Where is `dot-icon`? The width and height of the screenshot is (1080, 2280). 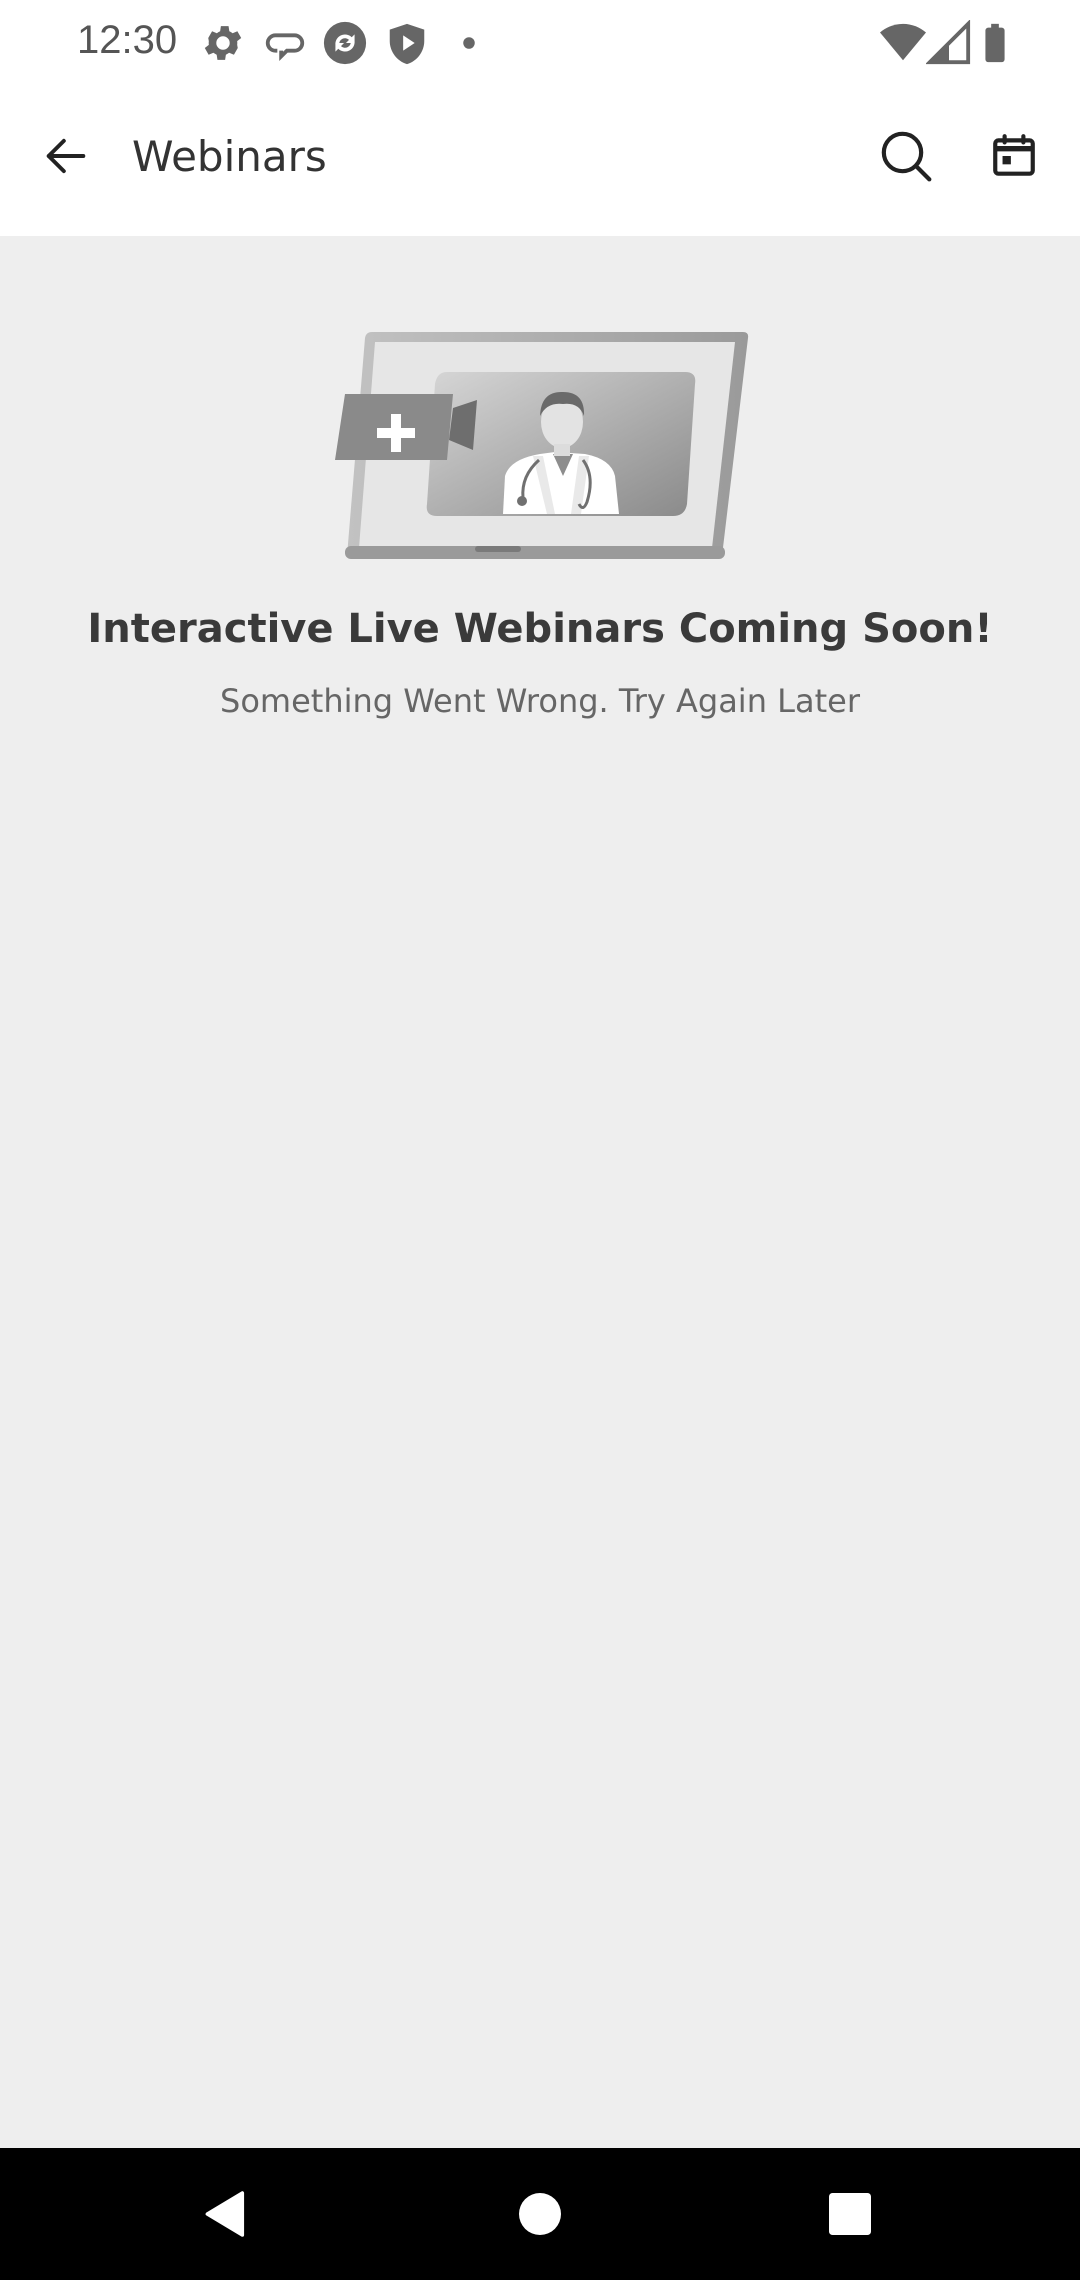 dot-icon is located at coordinates (469, 43).